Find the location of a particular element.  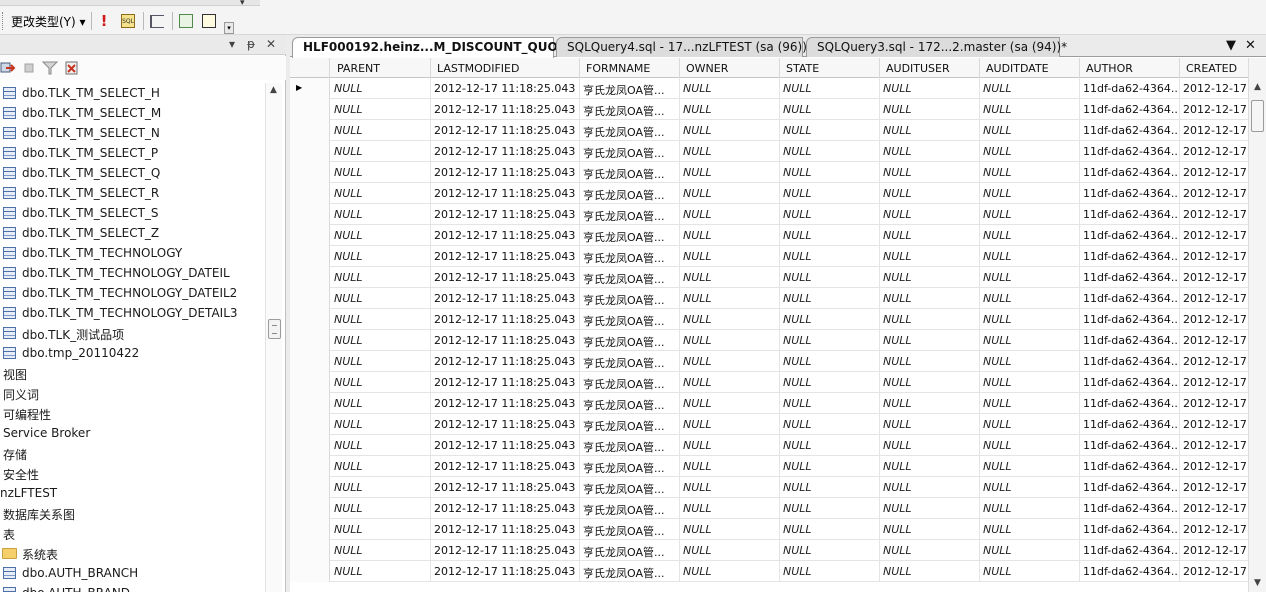

stop-icon is located at coordinates (29, 68).